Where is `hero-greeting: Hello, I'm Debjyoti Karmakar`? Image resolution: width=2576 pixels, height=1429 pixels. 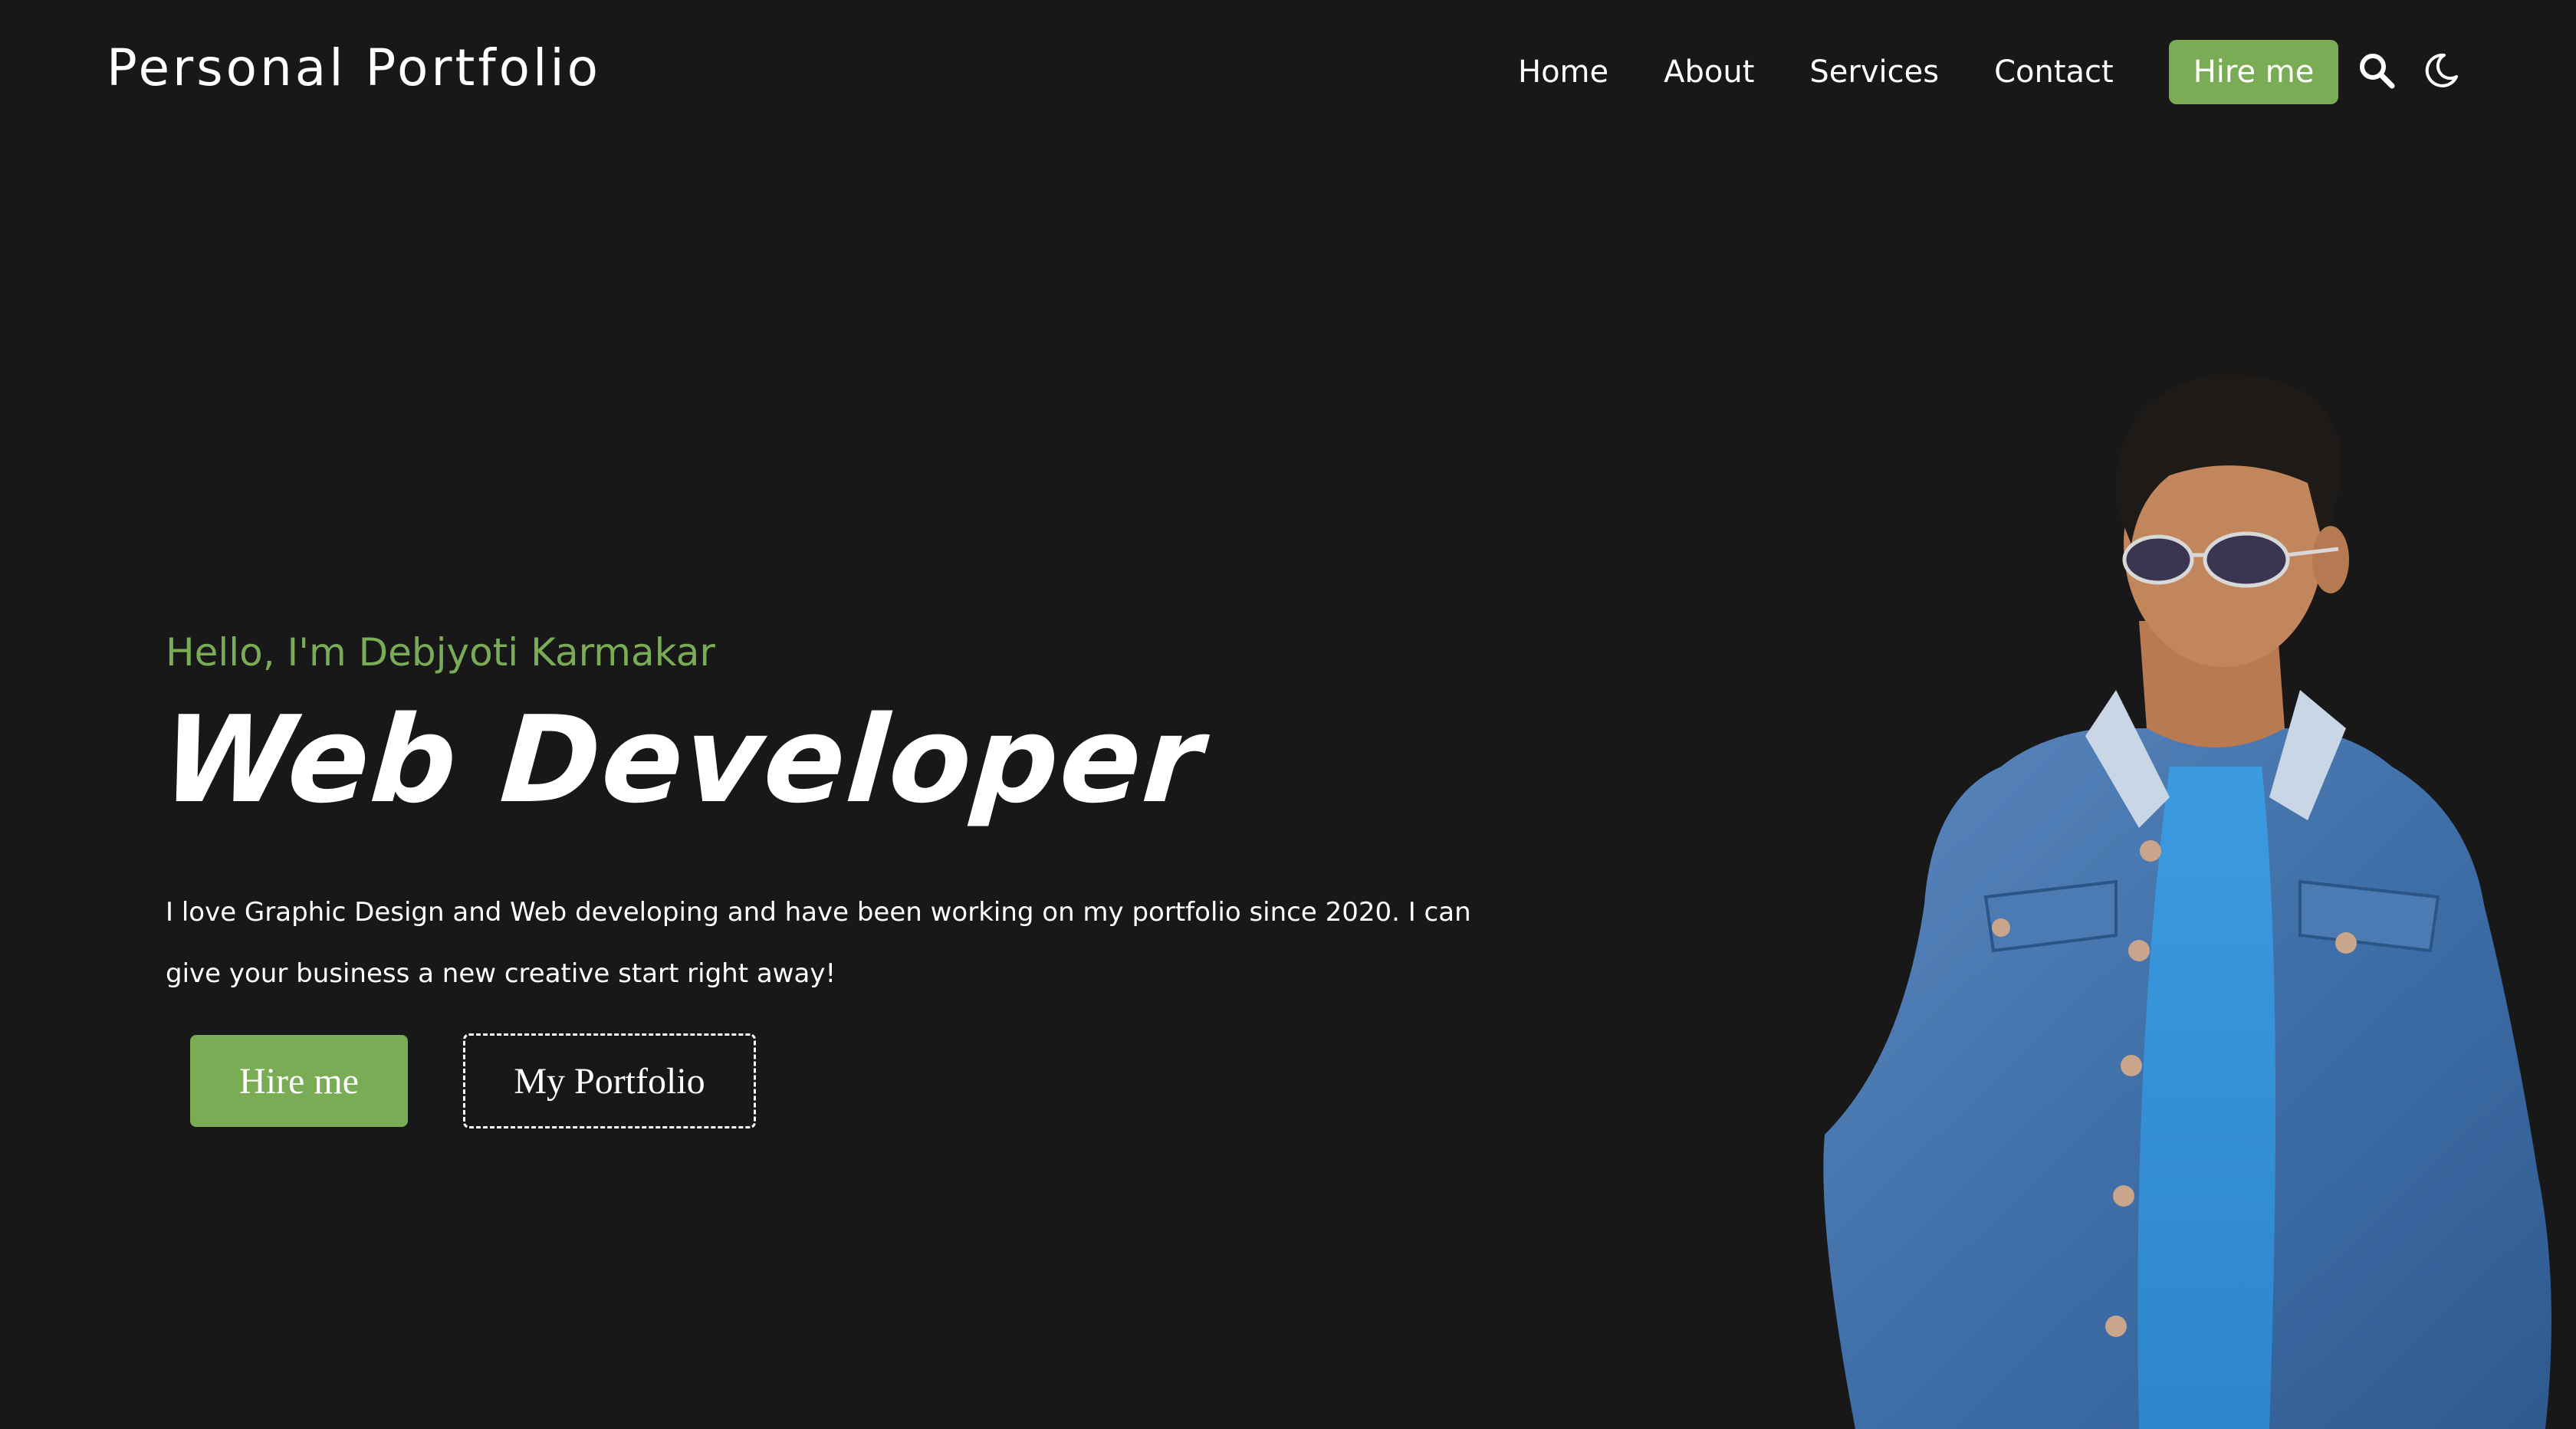
hero-greeting: Hello, I'm Debjyoti Karmakar is located at coordinates (441, 652).